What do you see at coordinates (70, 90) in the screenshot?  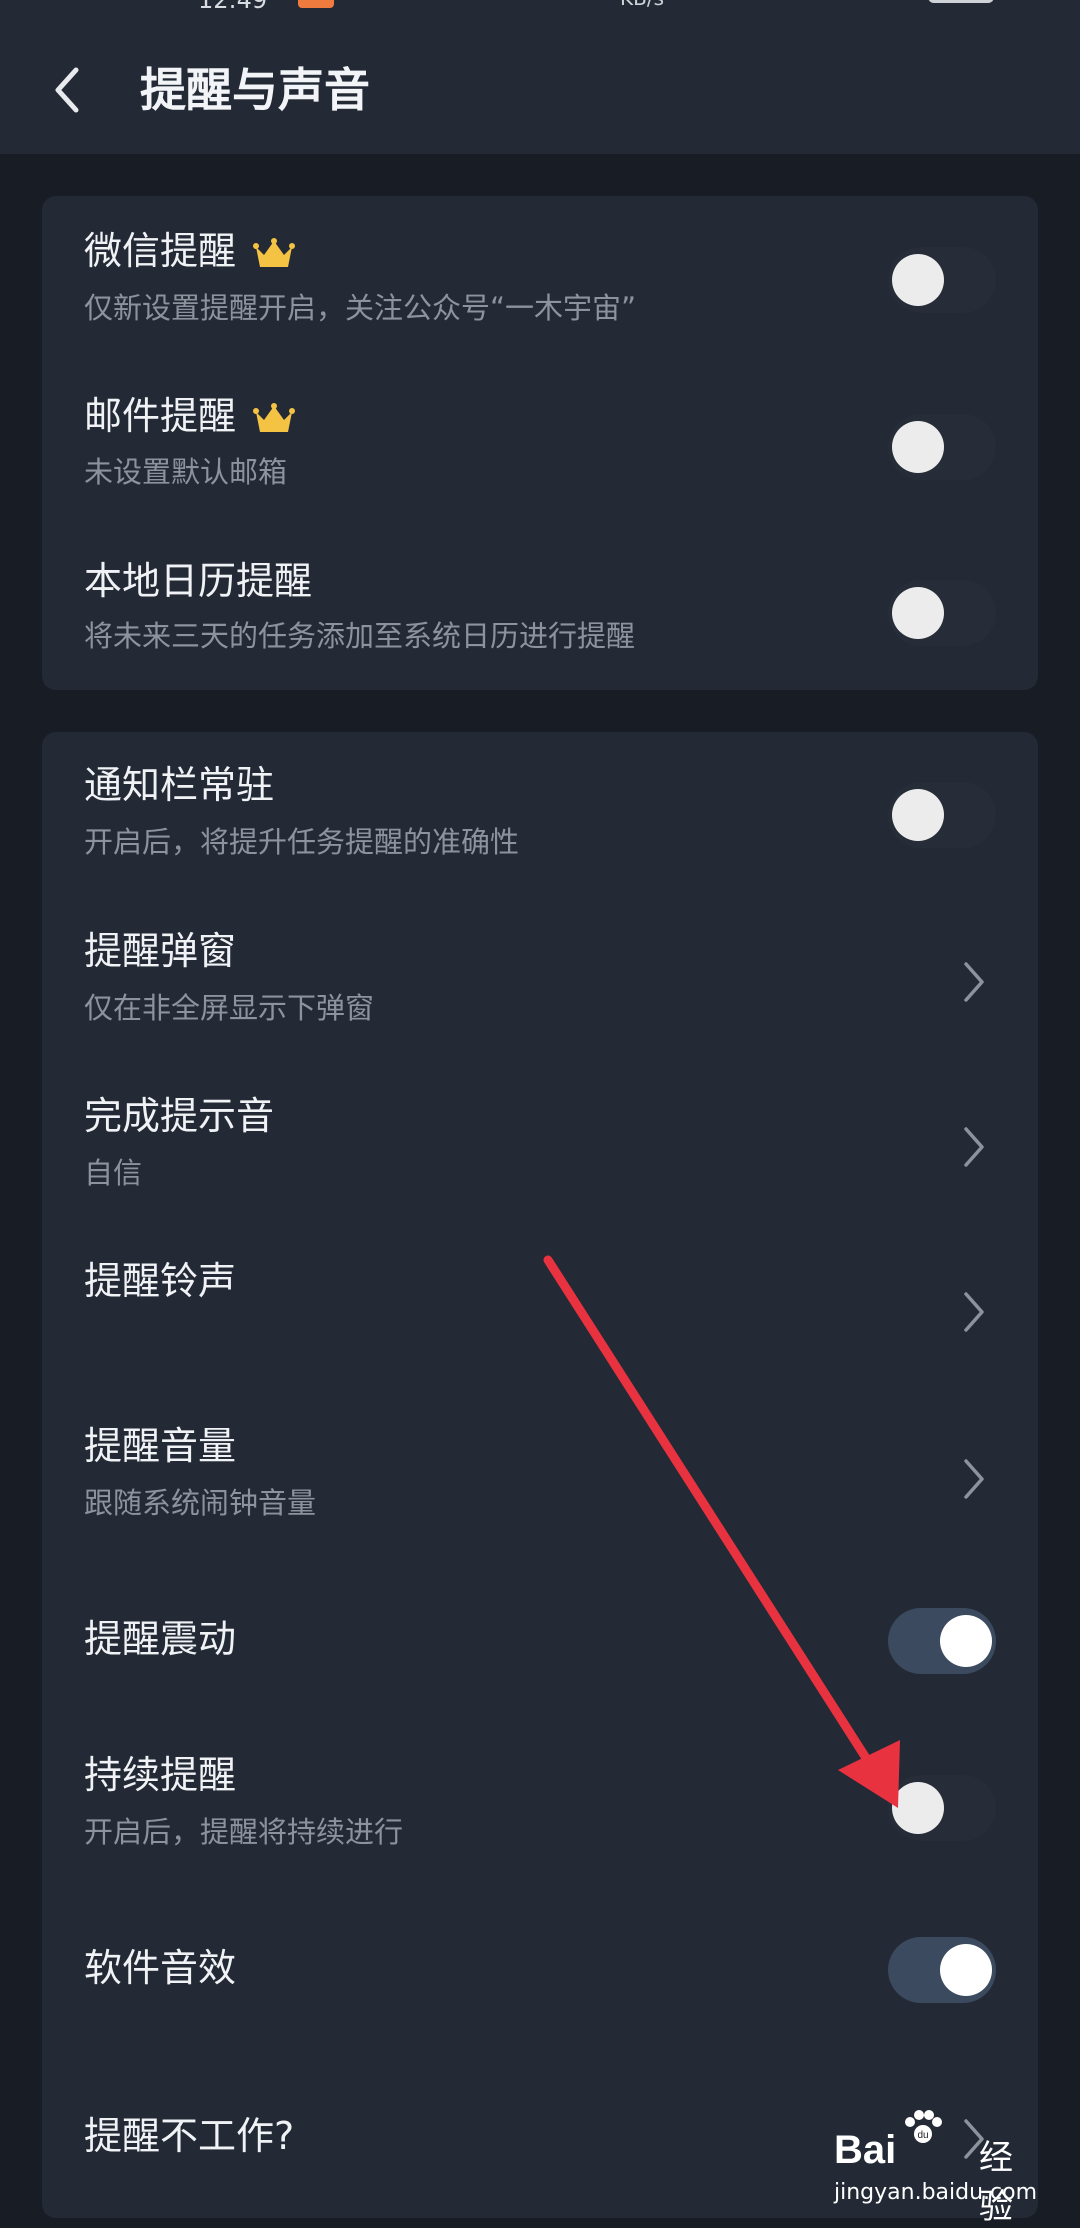 I see `back-arrow-icon` at bounding box center [70, 90].